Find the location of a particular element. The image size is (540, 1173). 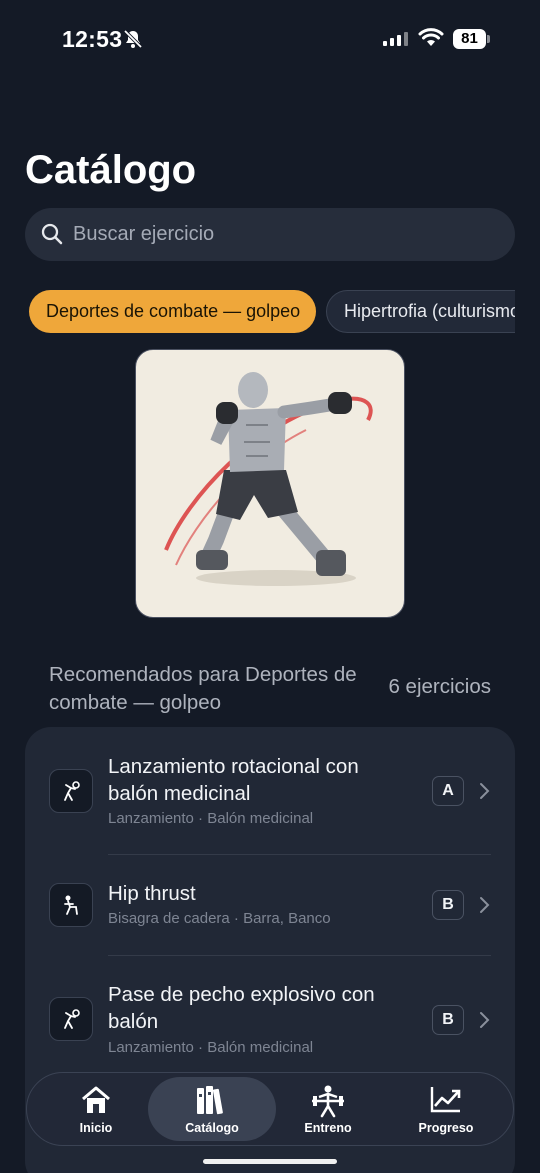

tab-entreno: Entreno is located at coordinates (328, 1109).